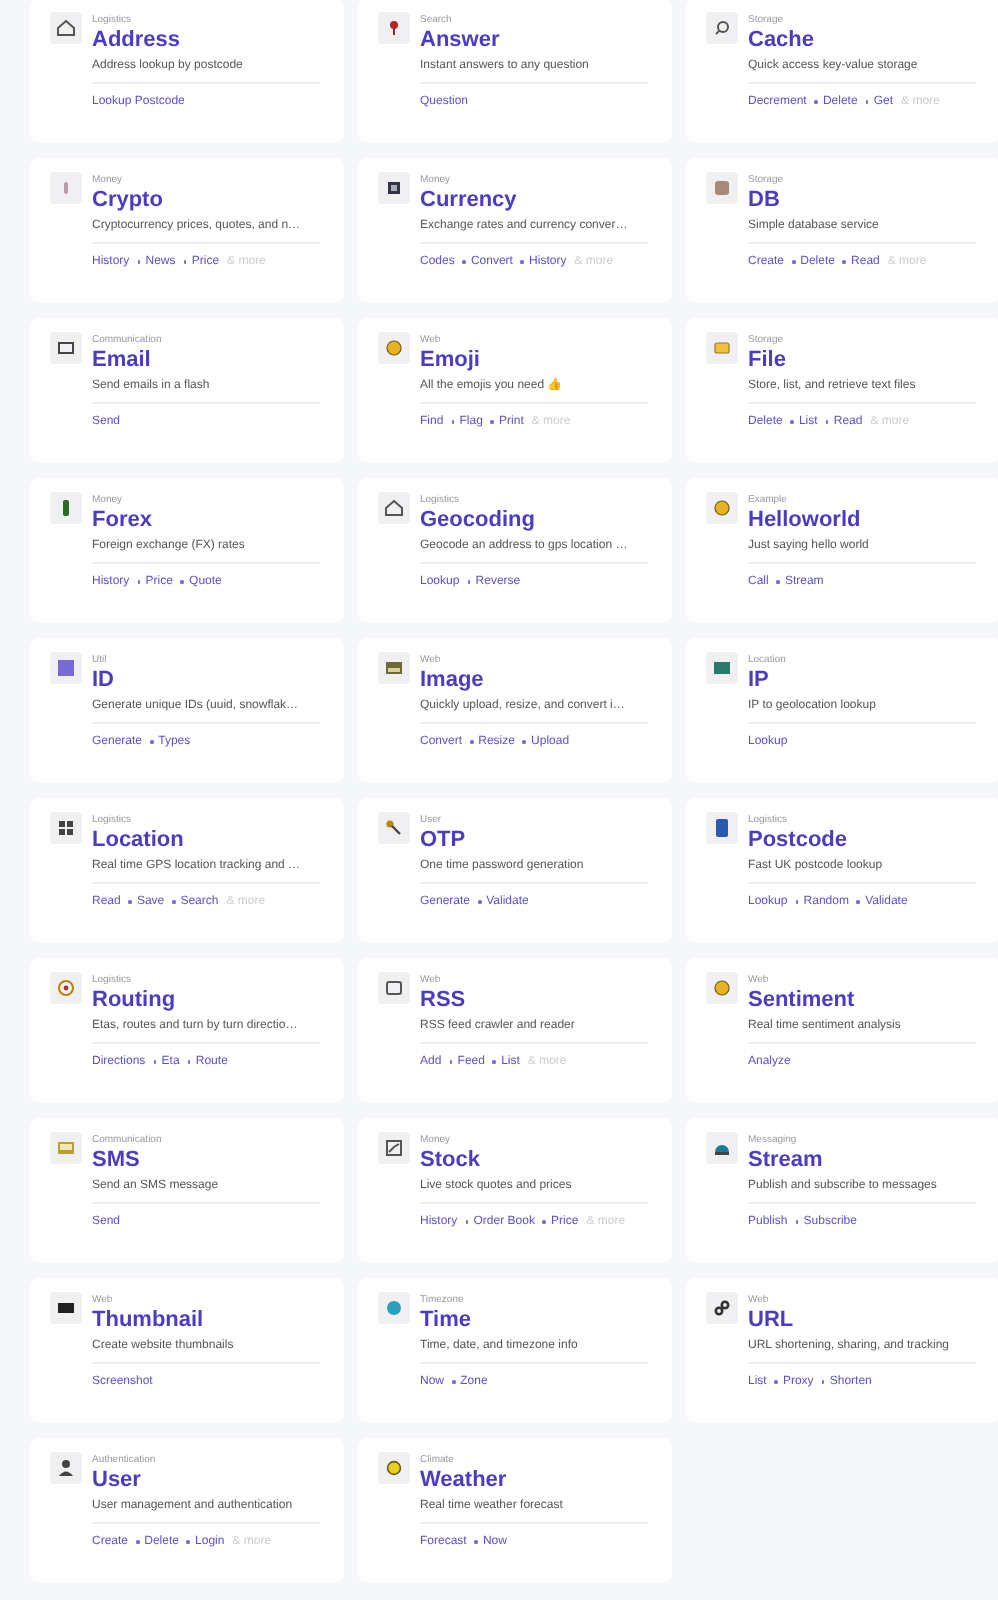 This screenshot has height=1600, width=998. I want to click on service-title: Image, so click(534, 681).